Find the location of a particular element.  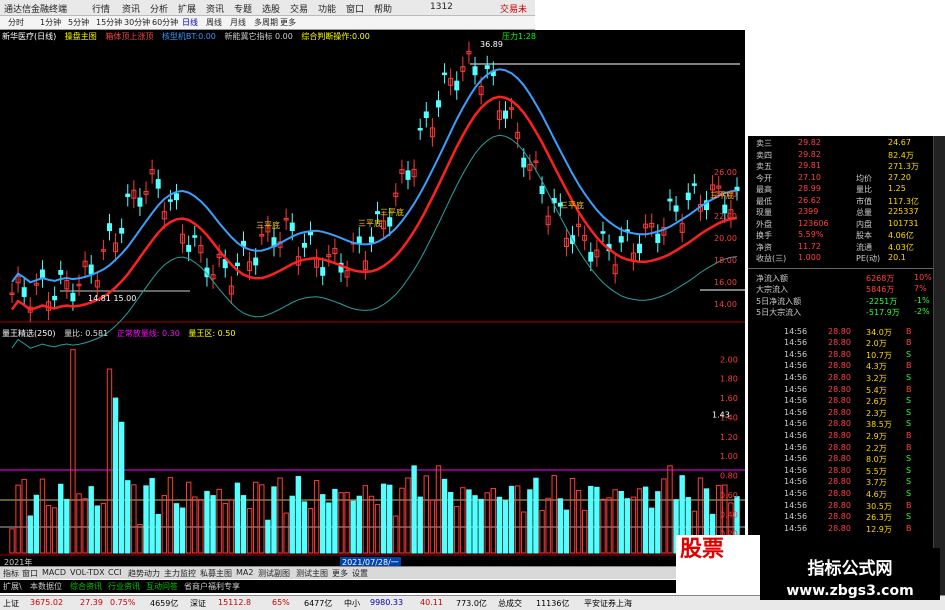

sh-label: 上证 is located at coordinates (11, 603).